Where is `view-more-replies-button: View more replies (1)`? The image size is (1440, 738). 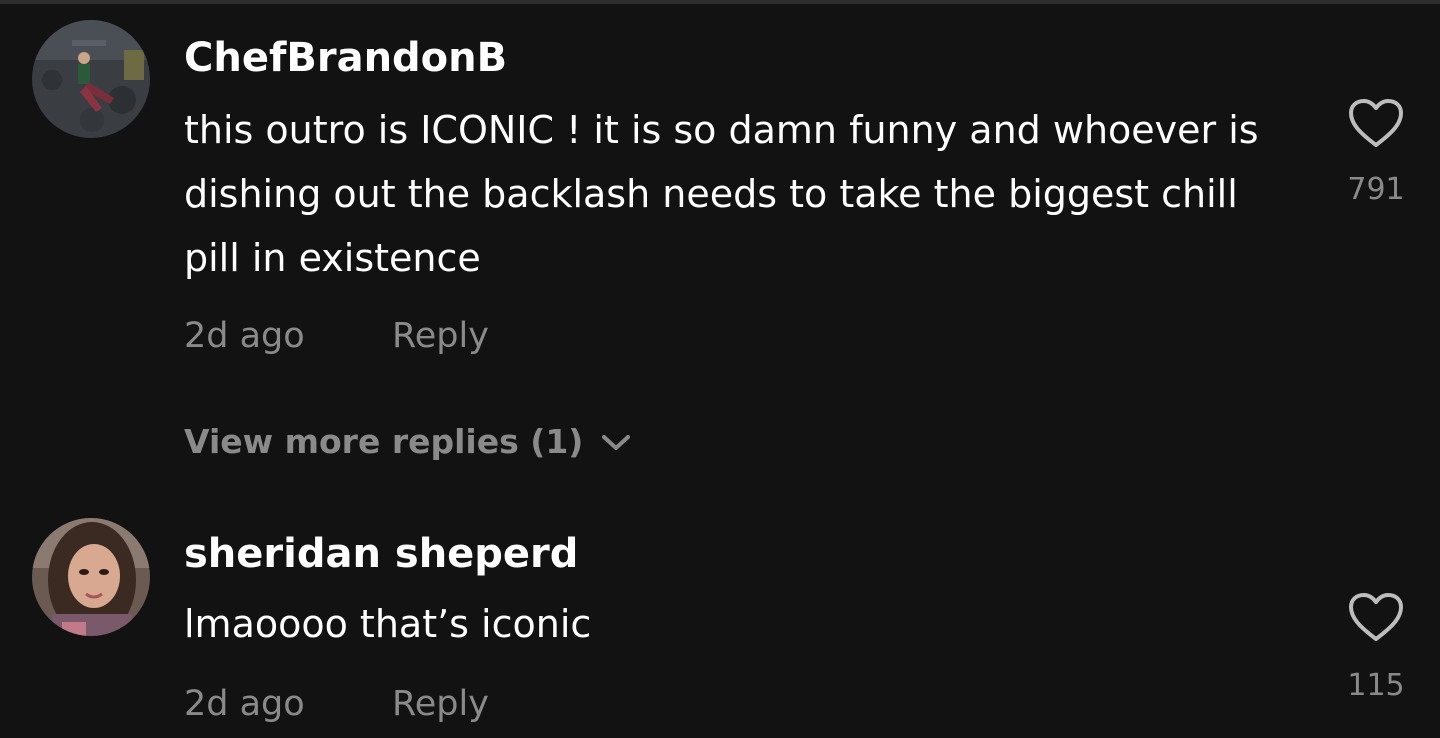 view-more-replies-button: View more replies (1) is located at coordinates (407, 442).